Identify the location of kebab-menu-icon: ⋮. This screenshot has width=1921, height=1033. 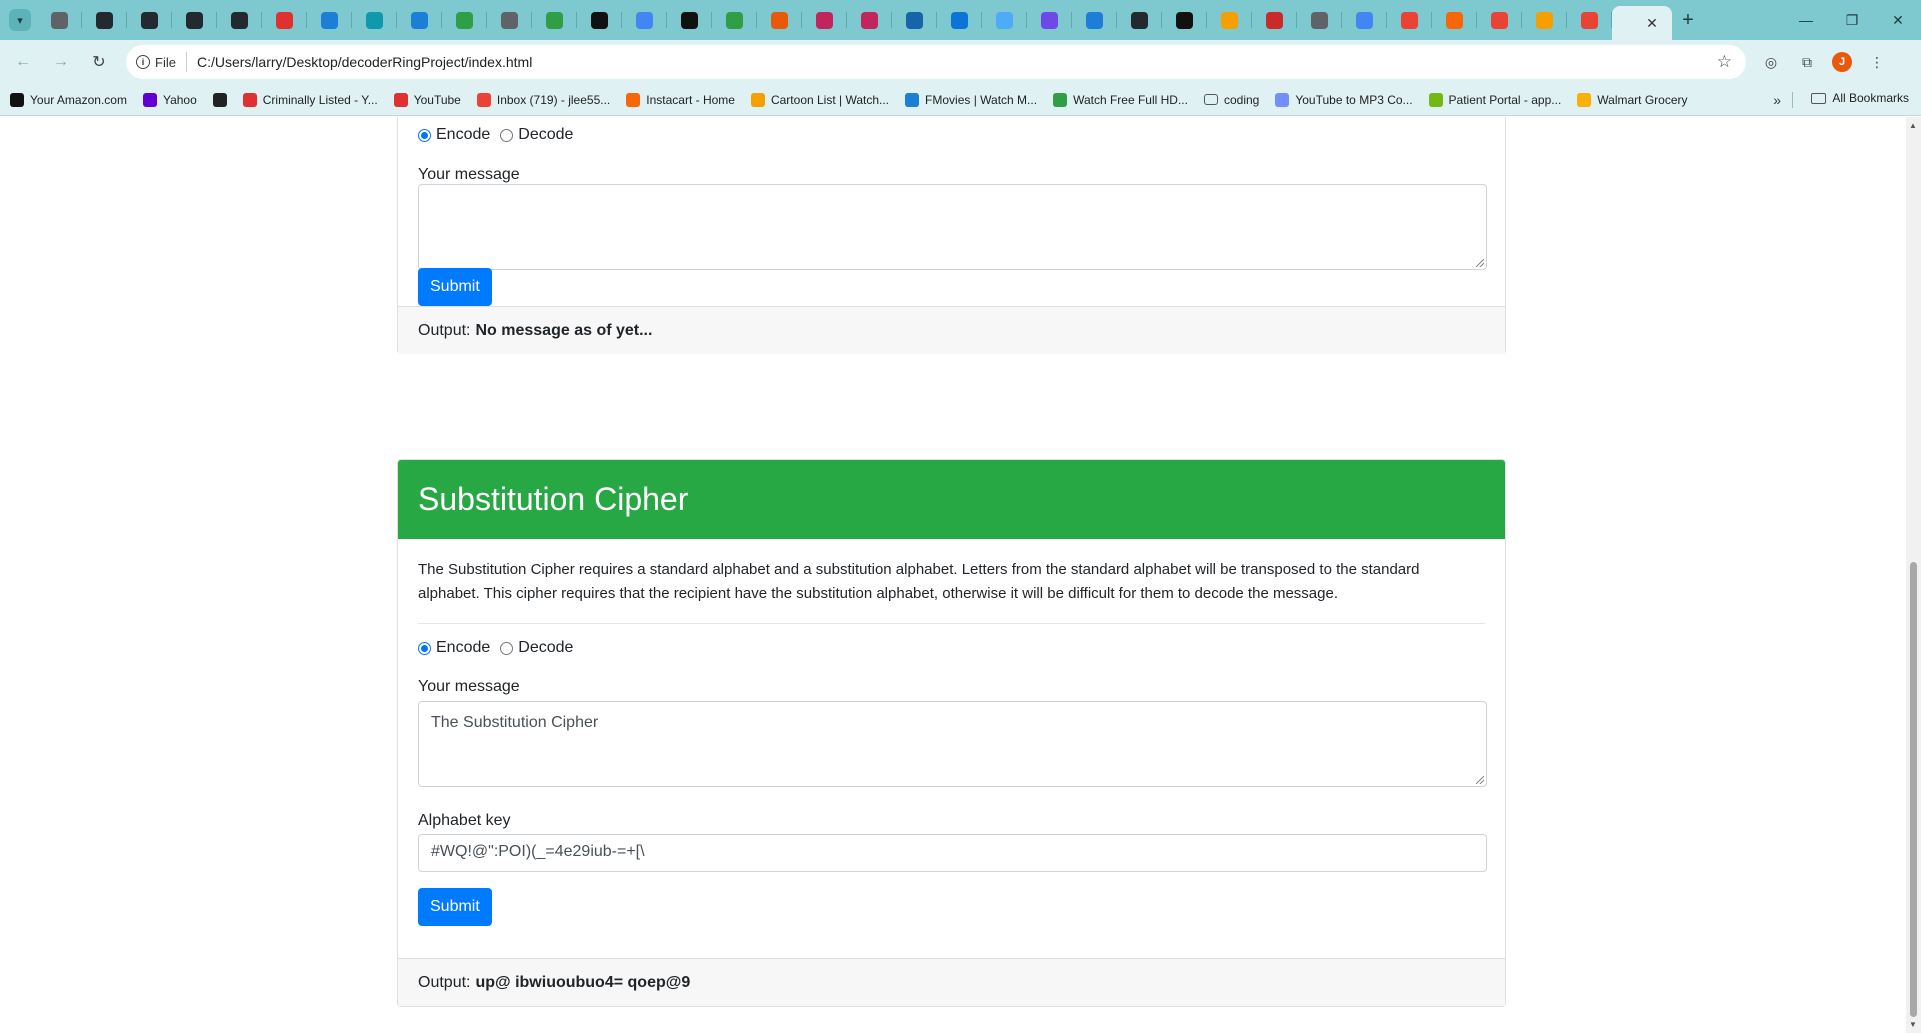
(1877, 62).